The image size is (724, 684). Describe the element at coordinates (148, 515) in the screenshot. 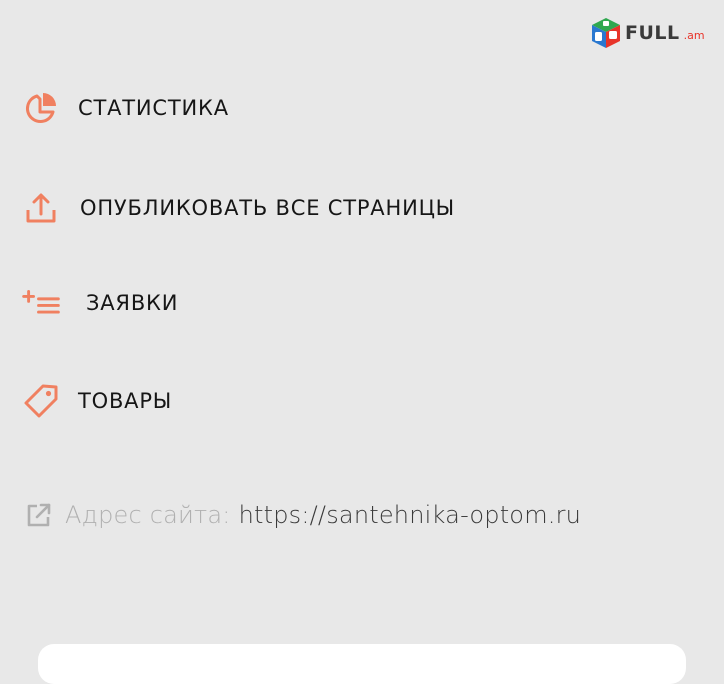

I see `site-address-label: Адрес сайта:` at that location.